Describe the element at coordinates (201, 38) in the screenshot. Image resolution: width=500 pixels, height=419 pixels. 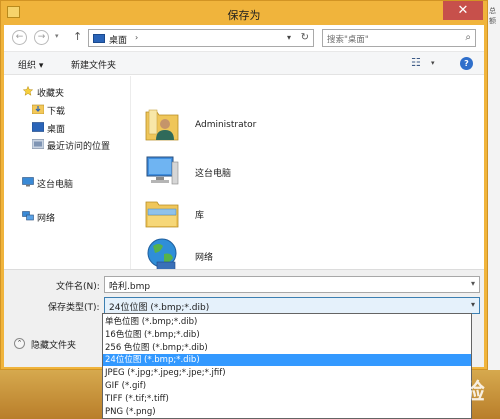
I see `address-bar: 桌面 › ▾ ↻` at that location.